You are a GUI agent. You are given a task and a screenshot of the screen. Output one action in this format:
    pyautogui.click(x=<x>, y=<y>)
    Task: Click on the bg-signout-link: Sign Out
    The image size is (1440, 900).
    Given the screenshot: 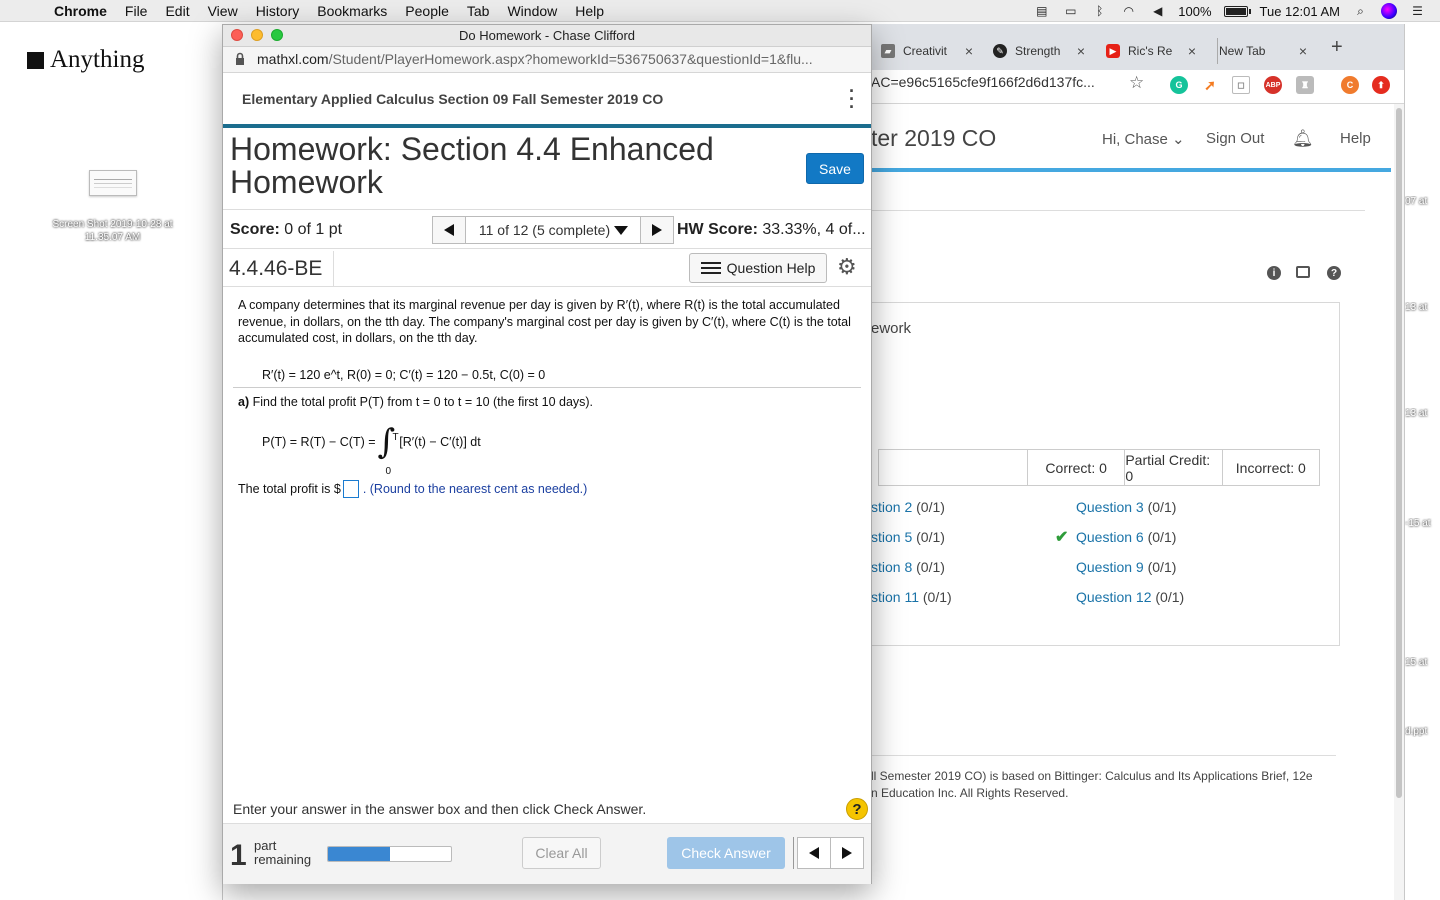 What is the action you would take?
    pyautogui.click(x=1235, y=138)
    